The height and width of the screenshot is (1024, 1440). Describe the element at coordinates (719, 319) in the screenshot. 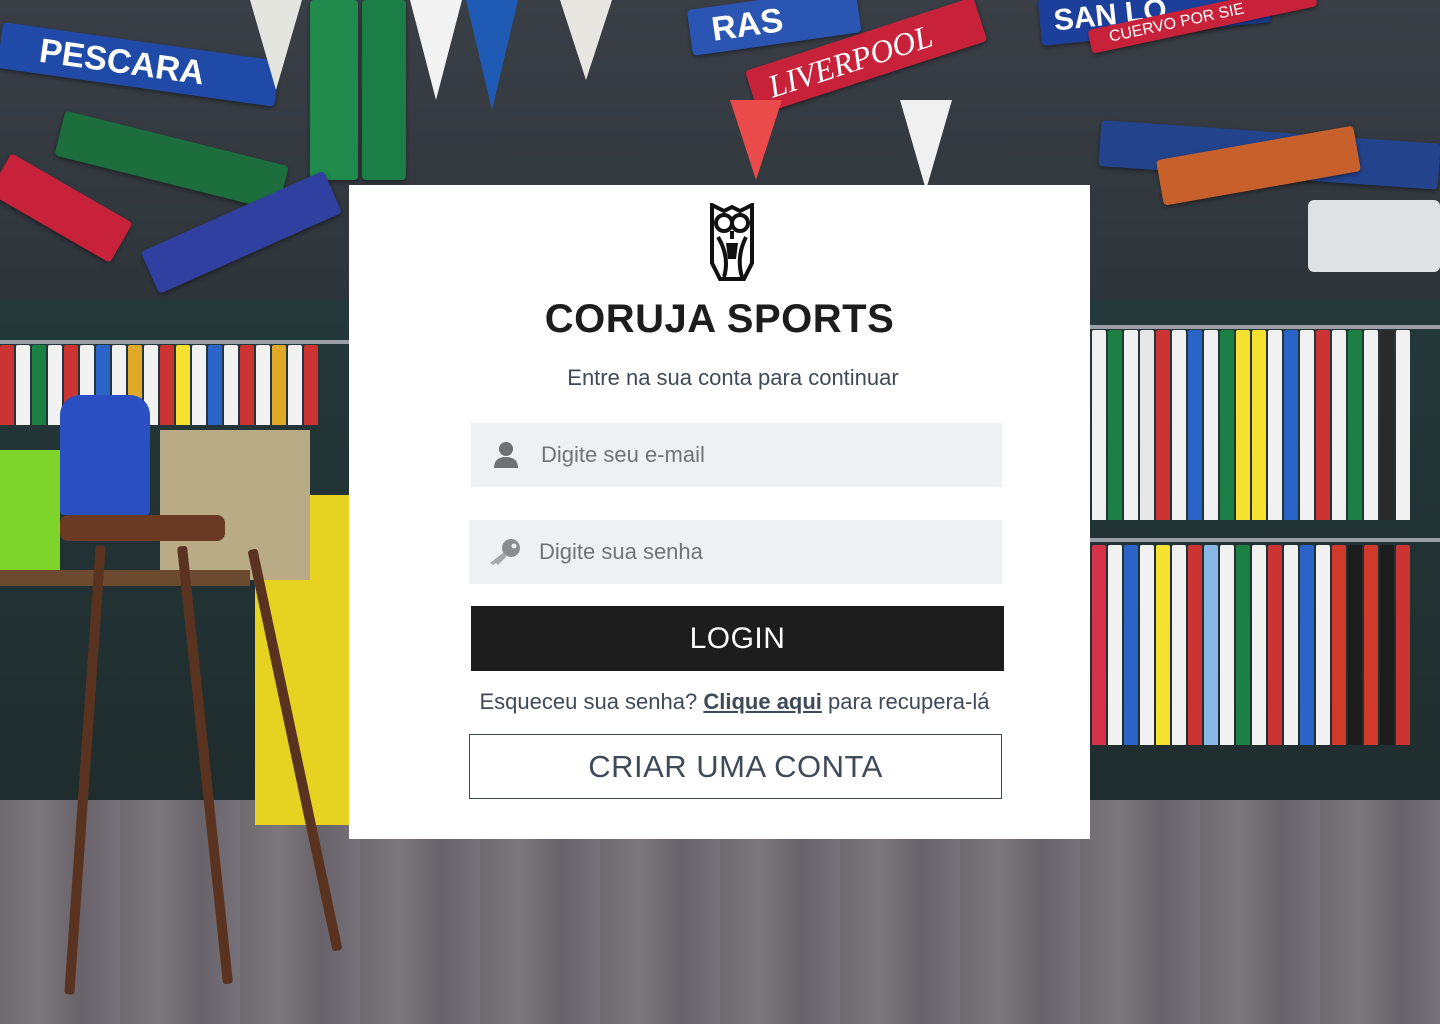

I see `brand-title: CORUJA SPORTS` at that location.